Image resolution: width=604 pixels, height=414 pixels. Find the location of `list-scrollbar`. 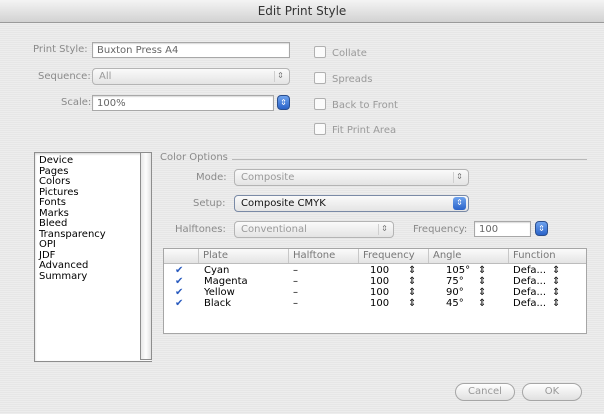

list-scrollbar is located at coordinates (146, 256).